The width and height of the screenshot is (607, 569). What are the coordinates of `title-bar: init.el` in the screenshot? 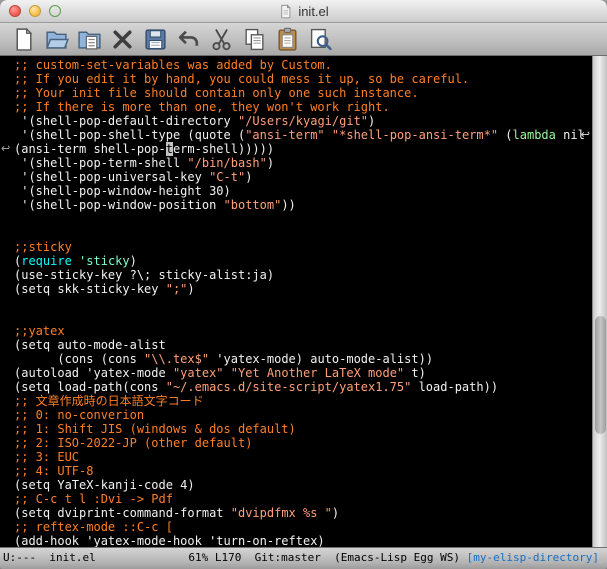 It's located at (303, 11).